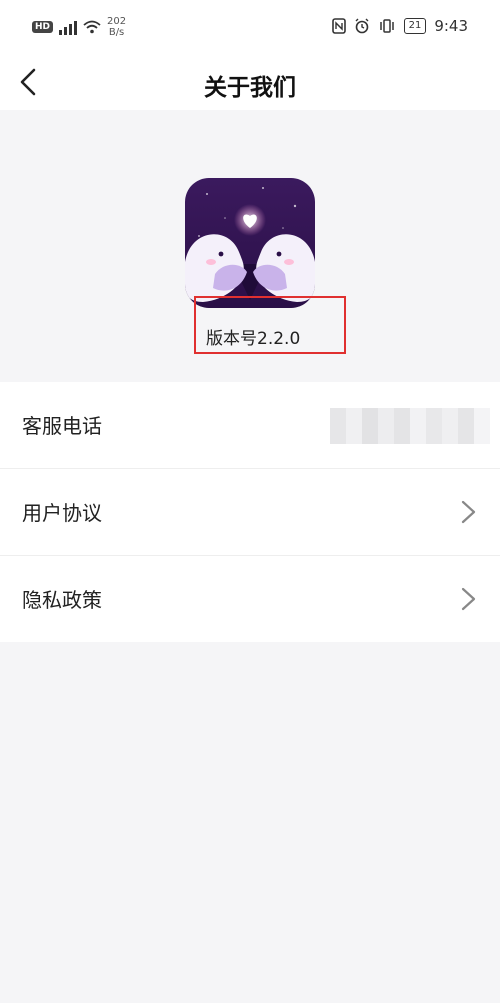 Image resolution: width=500 pixels, height=1003 pixels. Describe the element at coordinates (79, 27) in the screenshot. I see `status-bar-left: HD 202 B/s` at that location.